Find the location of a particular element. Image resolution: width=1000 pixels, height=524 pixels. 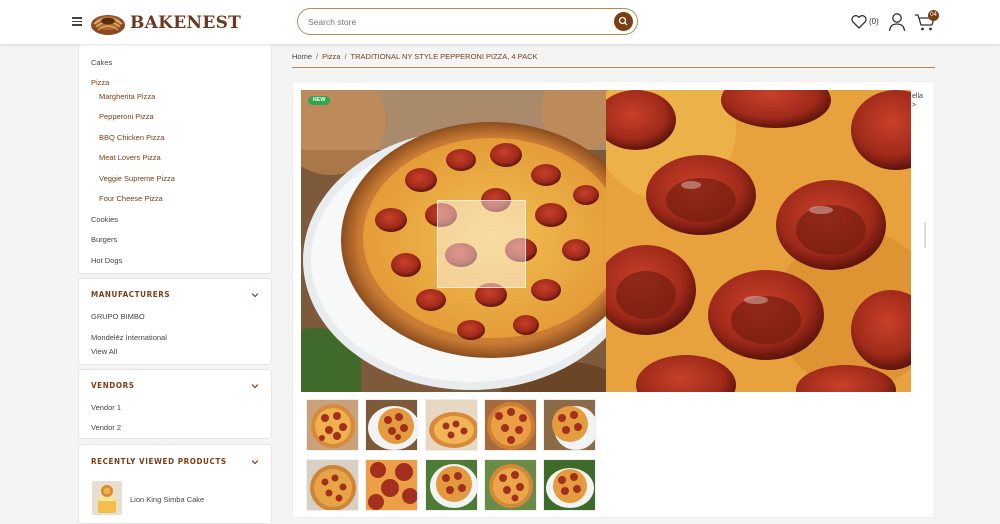

vendor-1: Vendor 1 is located at coordinates (106, 407).